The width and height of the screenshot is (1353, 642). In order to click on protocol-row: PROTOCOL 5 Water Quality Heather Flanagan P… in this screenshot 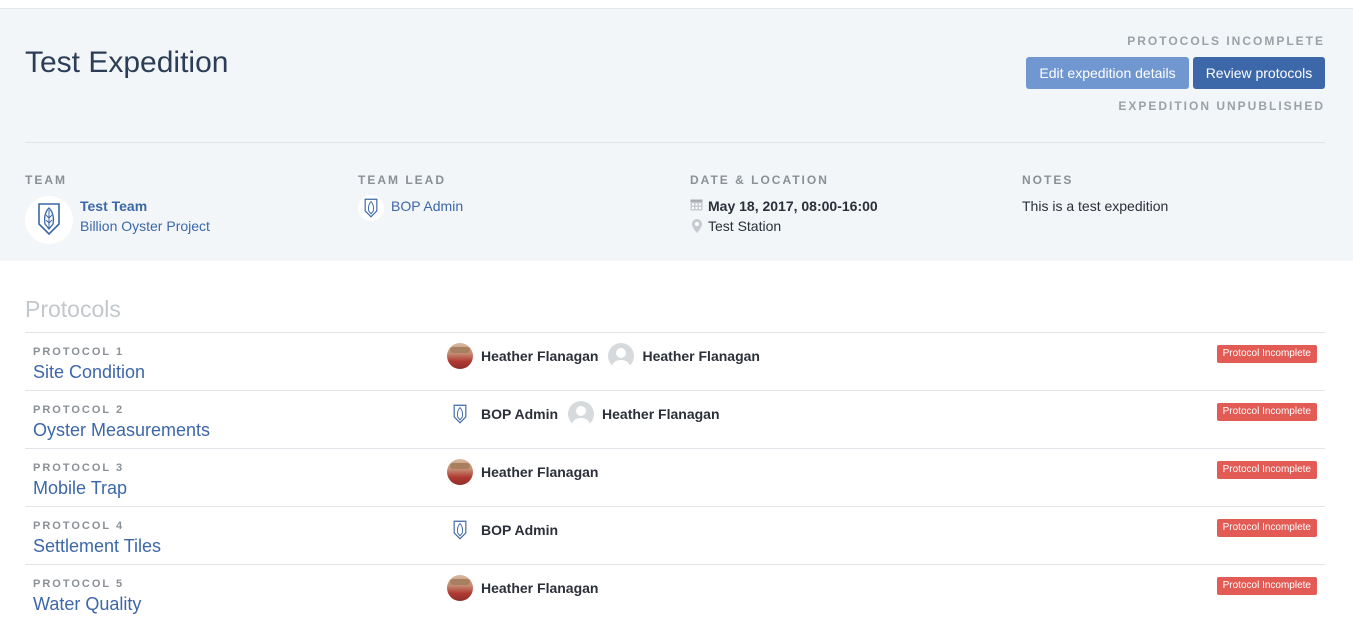, I will do `click(675, 593)`.